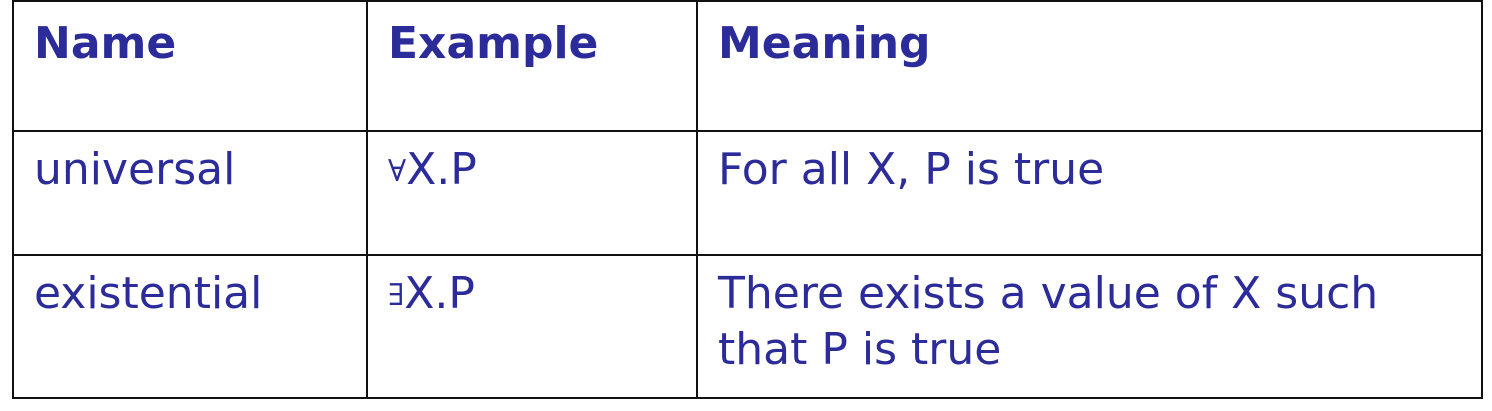 This screenshot has width=1492, height=411. Describe the element at coordinates (190, 326) in the screenshot. I see `cell-name: existential` at that location.